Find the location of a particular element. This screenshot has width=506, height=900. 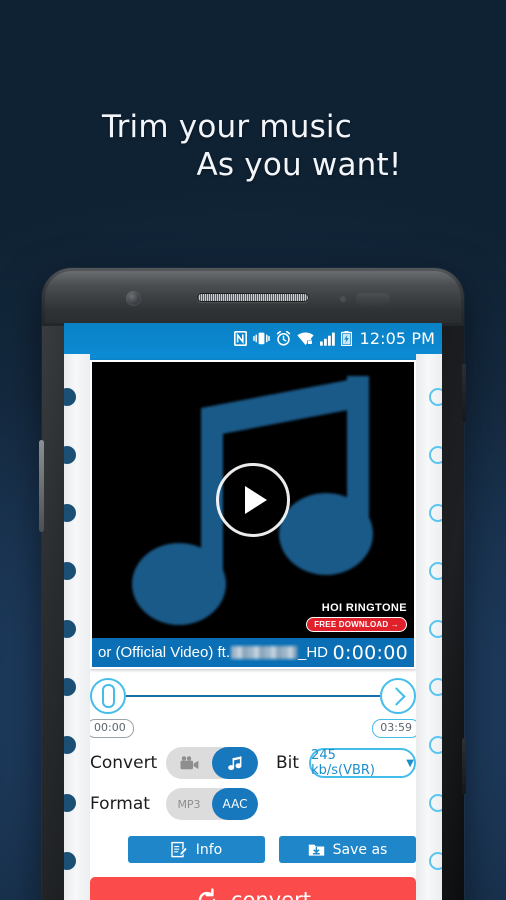

convert-option-video is located at coordinates (189, 763).